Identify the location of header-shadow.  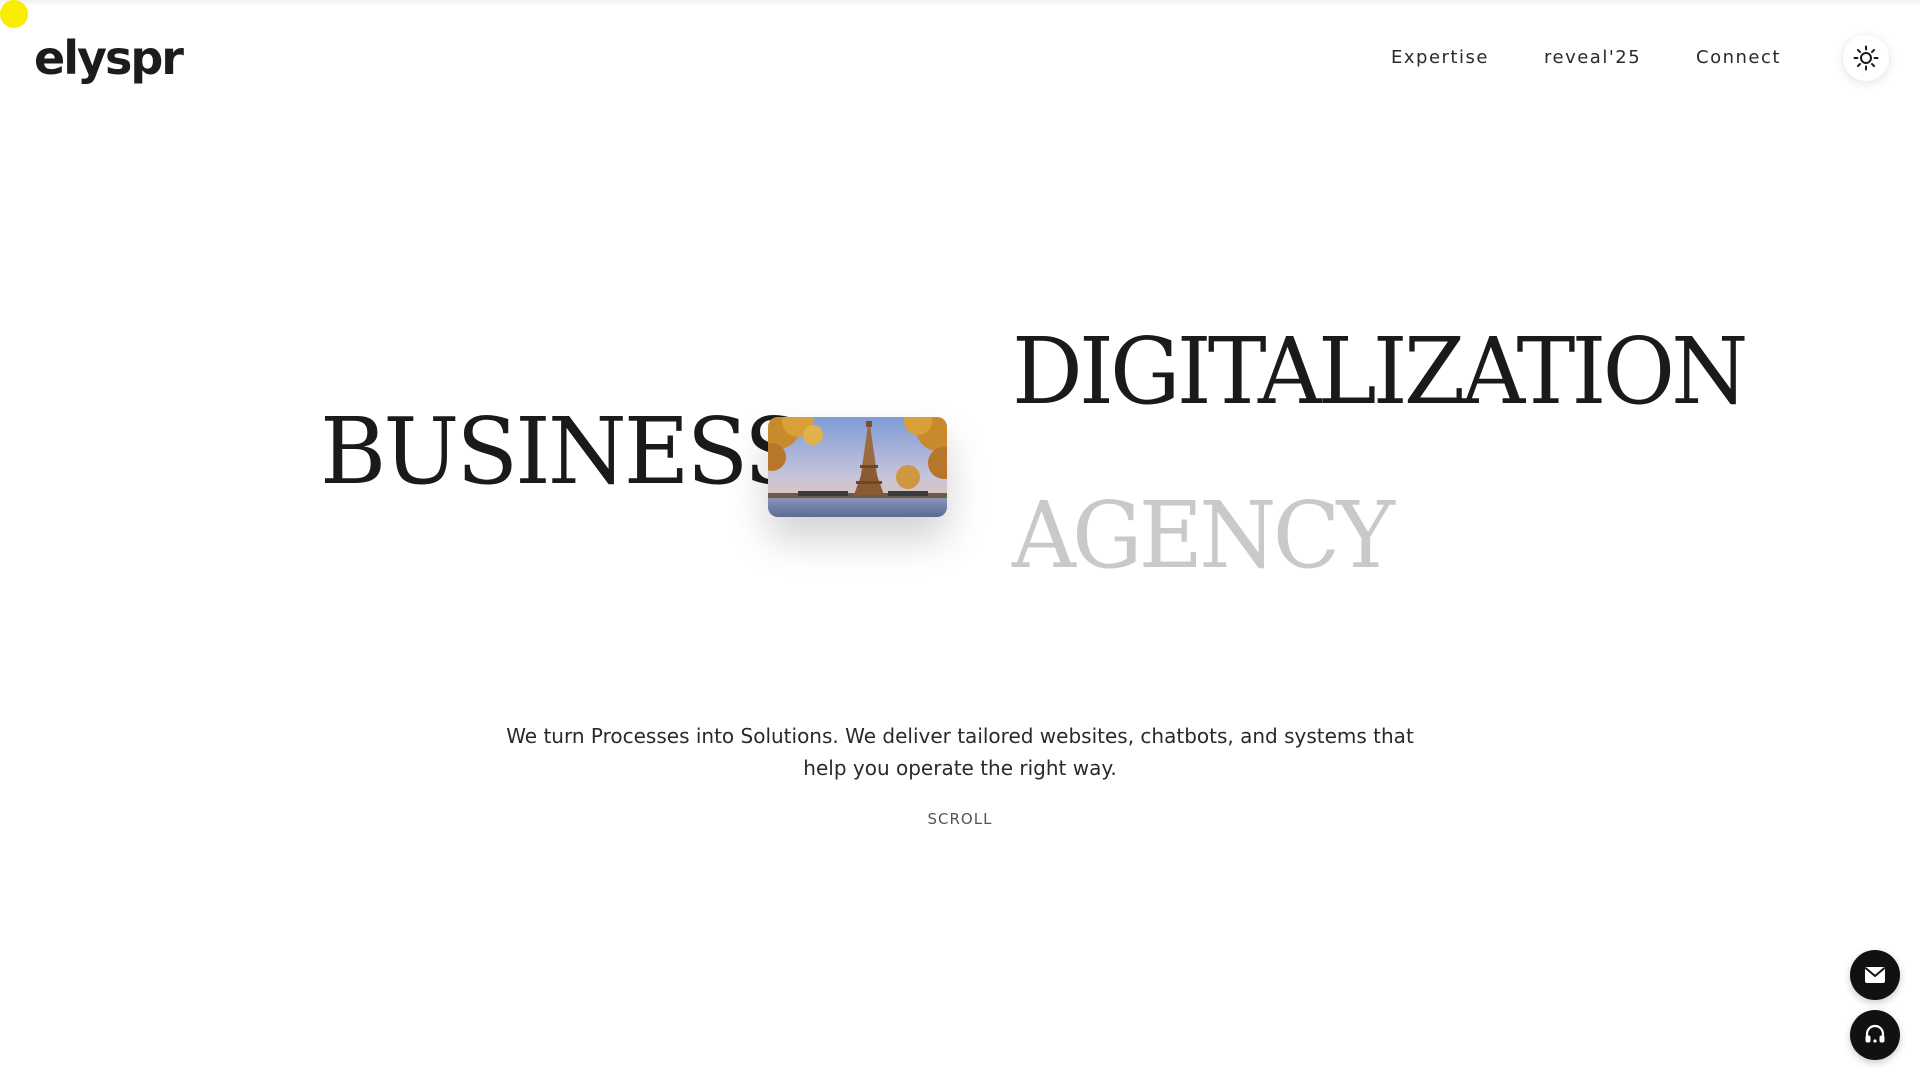
(960, 3).